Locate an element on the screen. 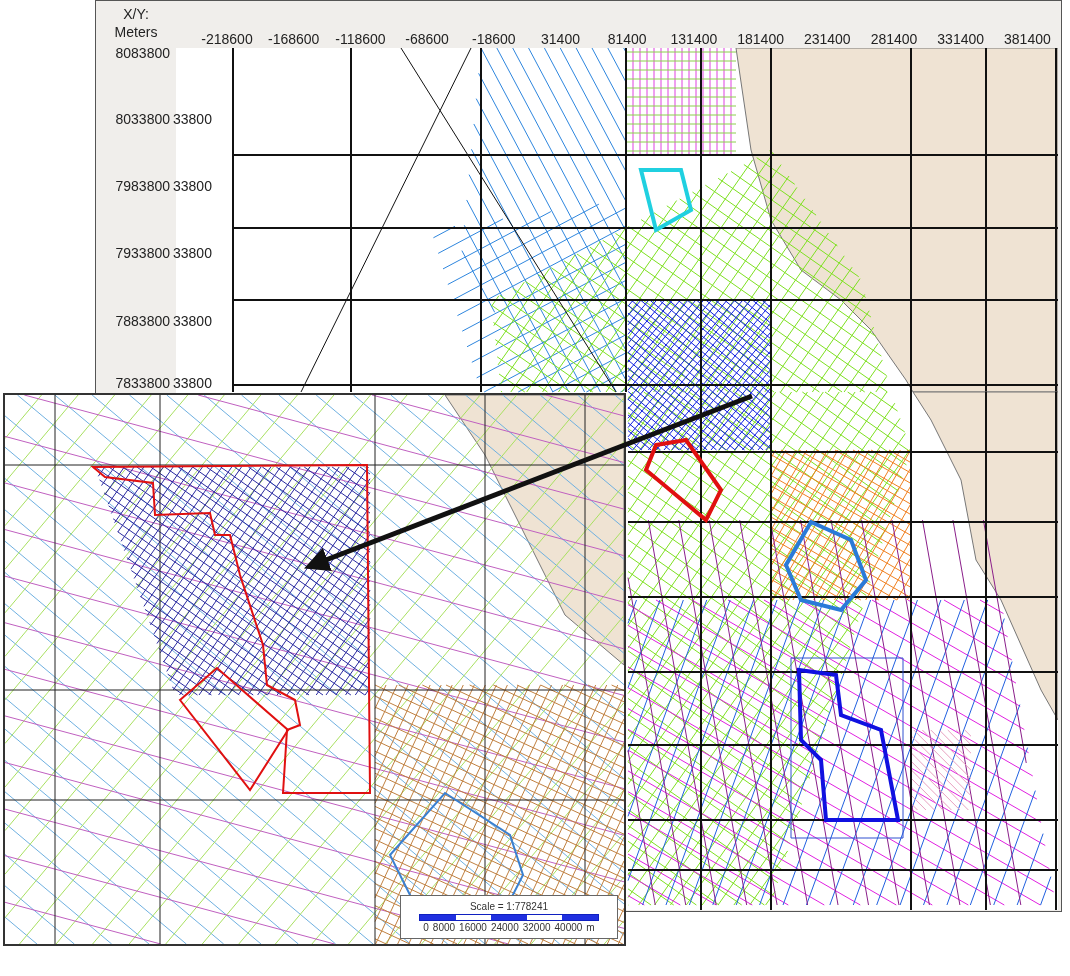  x-axis-label: -18600 is located at coordinates (494, 39).